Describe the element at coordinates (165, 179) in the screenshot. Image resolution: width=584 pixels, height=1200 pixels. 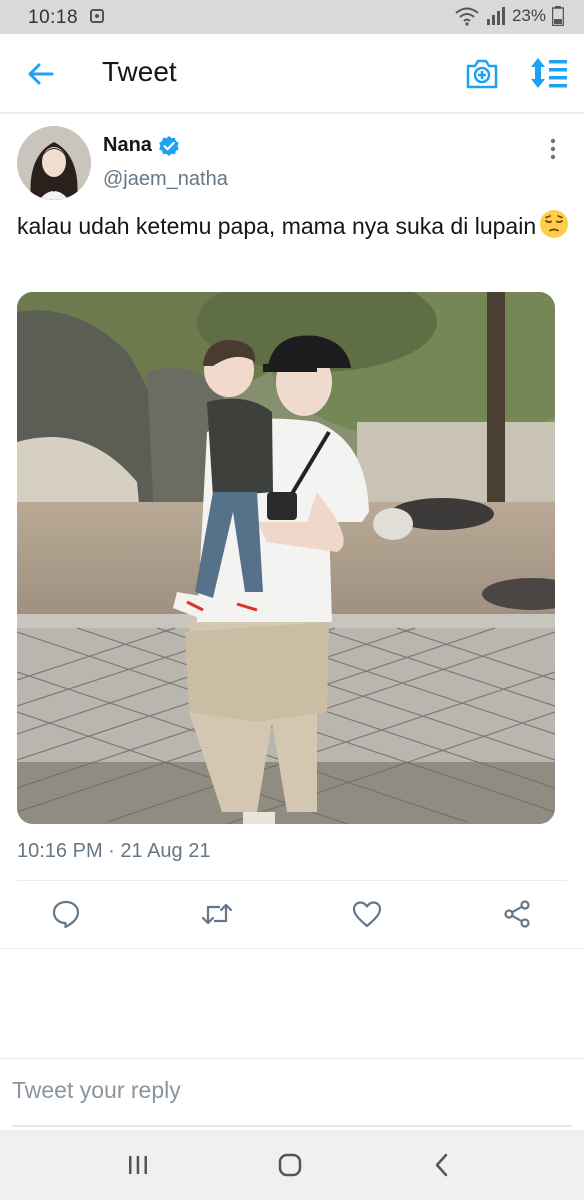
I see `author-handle: @jaem_natha` at that location.